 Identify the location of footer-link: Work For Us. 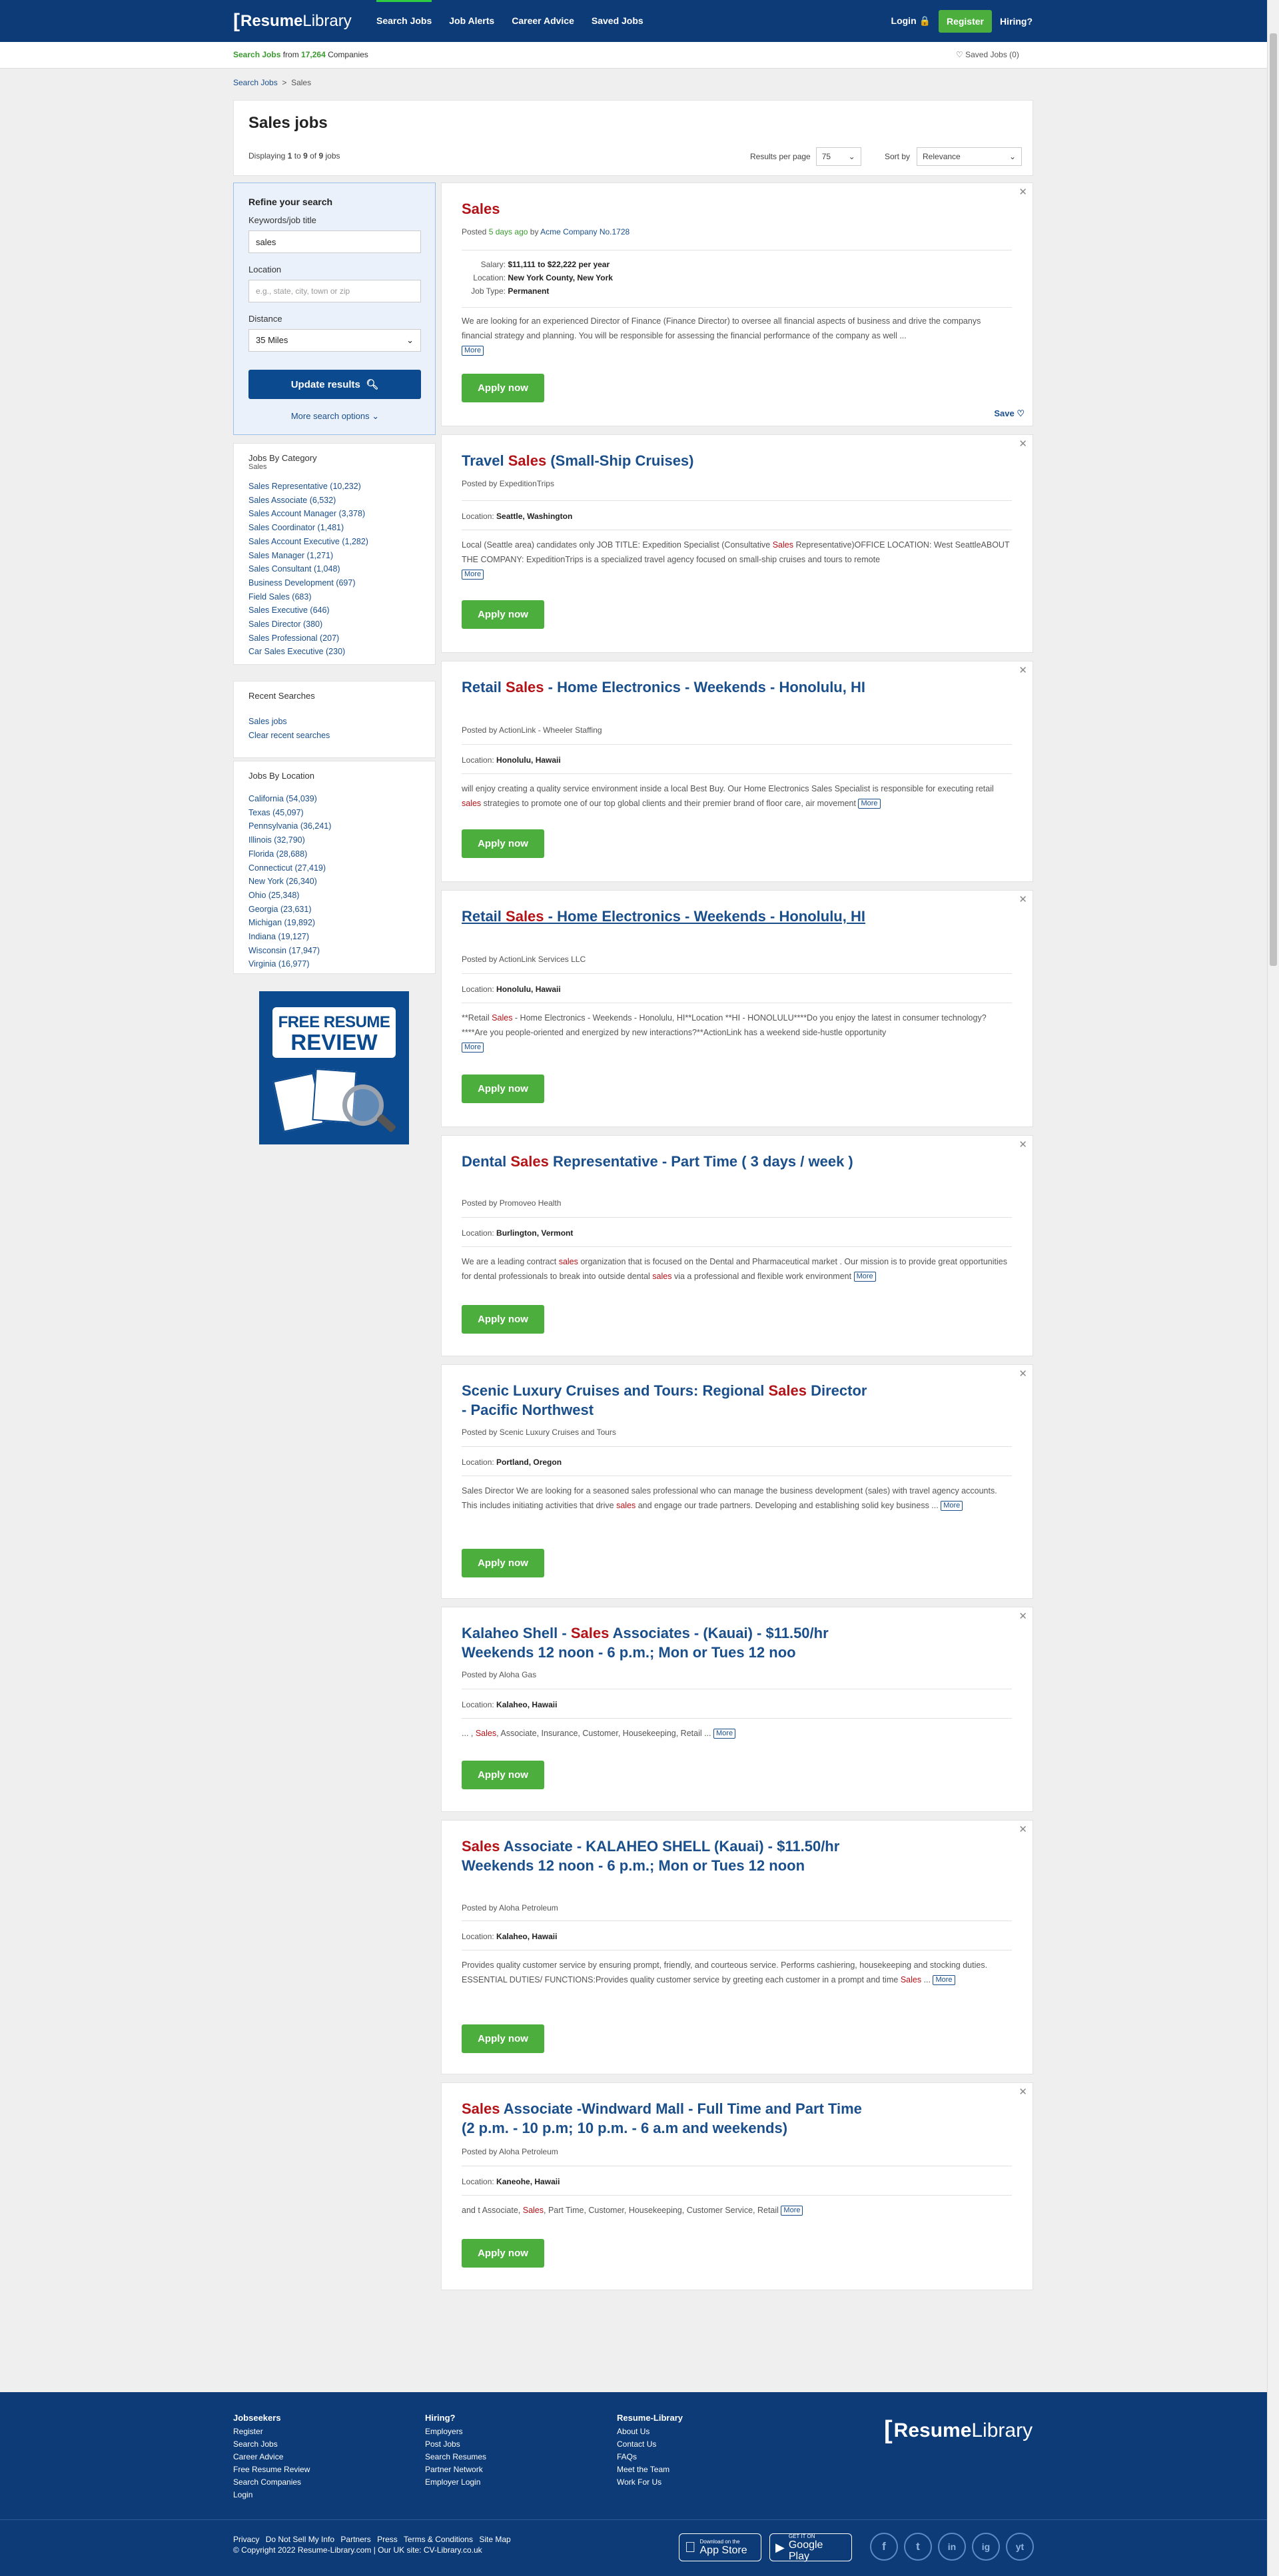
(650, 2483).